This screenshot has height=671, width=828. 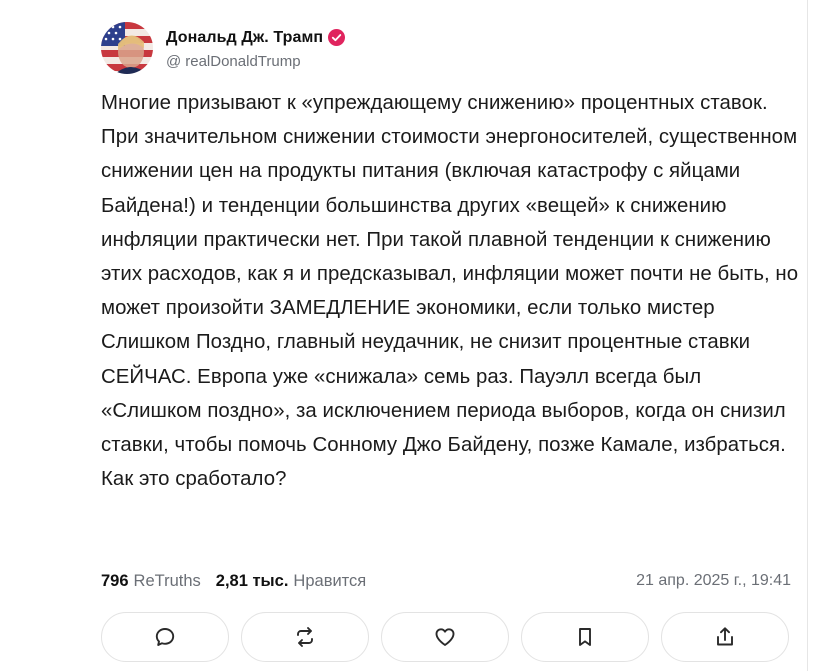 I want to click on share-icon, so click(x=725, y=636).